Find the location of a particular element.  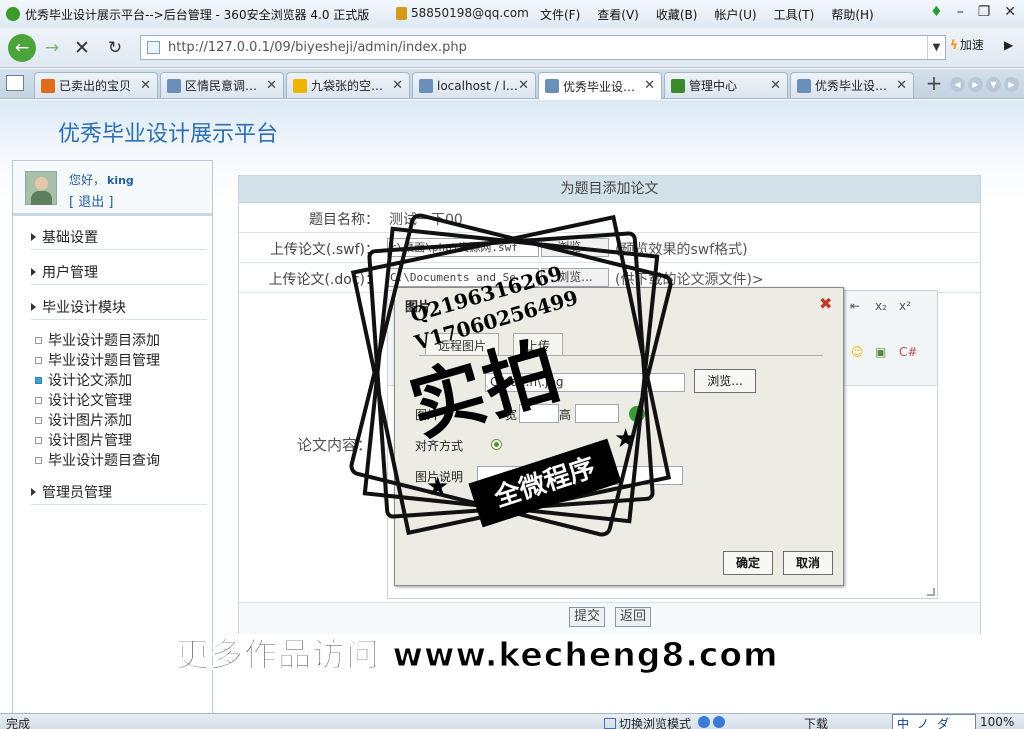

nav-item-paper-manage: 设计论文管理 is located at coordinates (83, 400).